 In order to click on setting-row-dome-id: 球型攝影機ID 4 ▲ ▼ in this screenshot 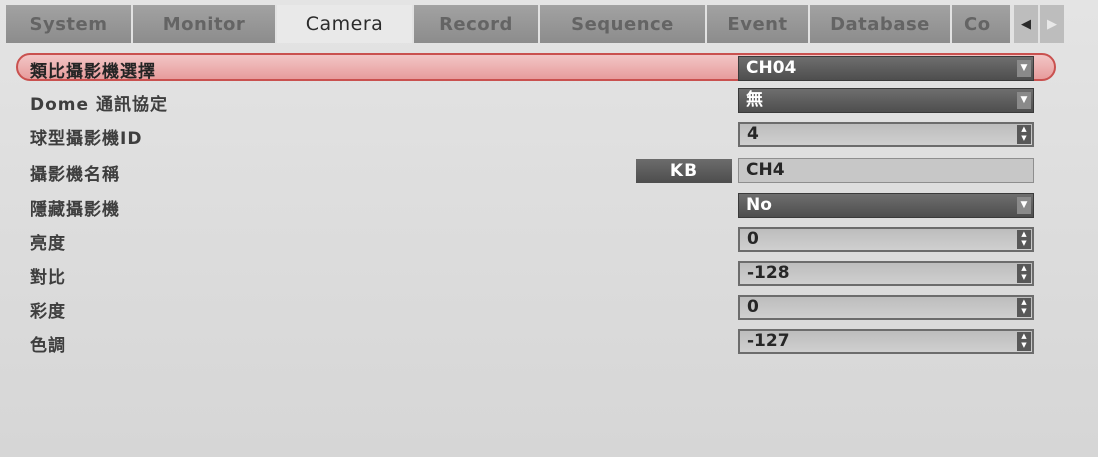, I will do `click(527, 135)`.